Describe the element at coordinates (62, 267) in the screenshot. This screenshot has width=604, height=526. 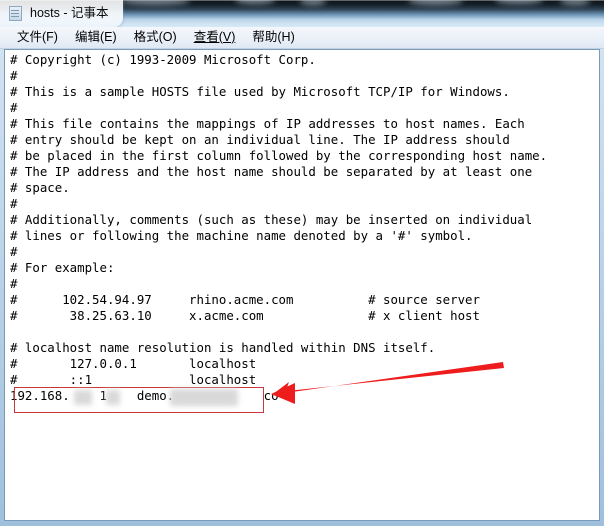
I see `editor-line: # For example:` at that location.